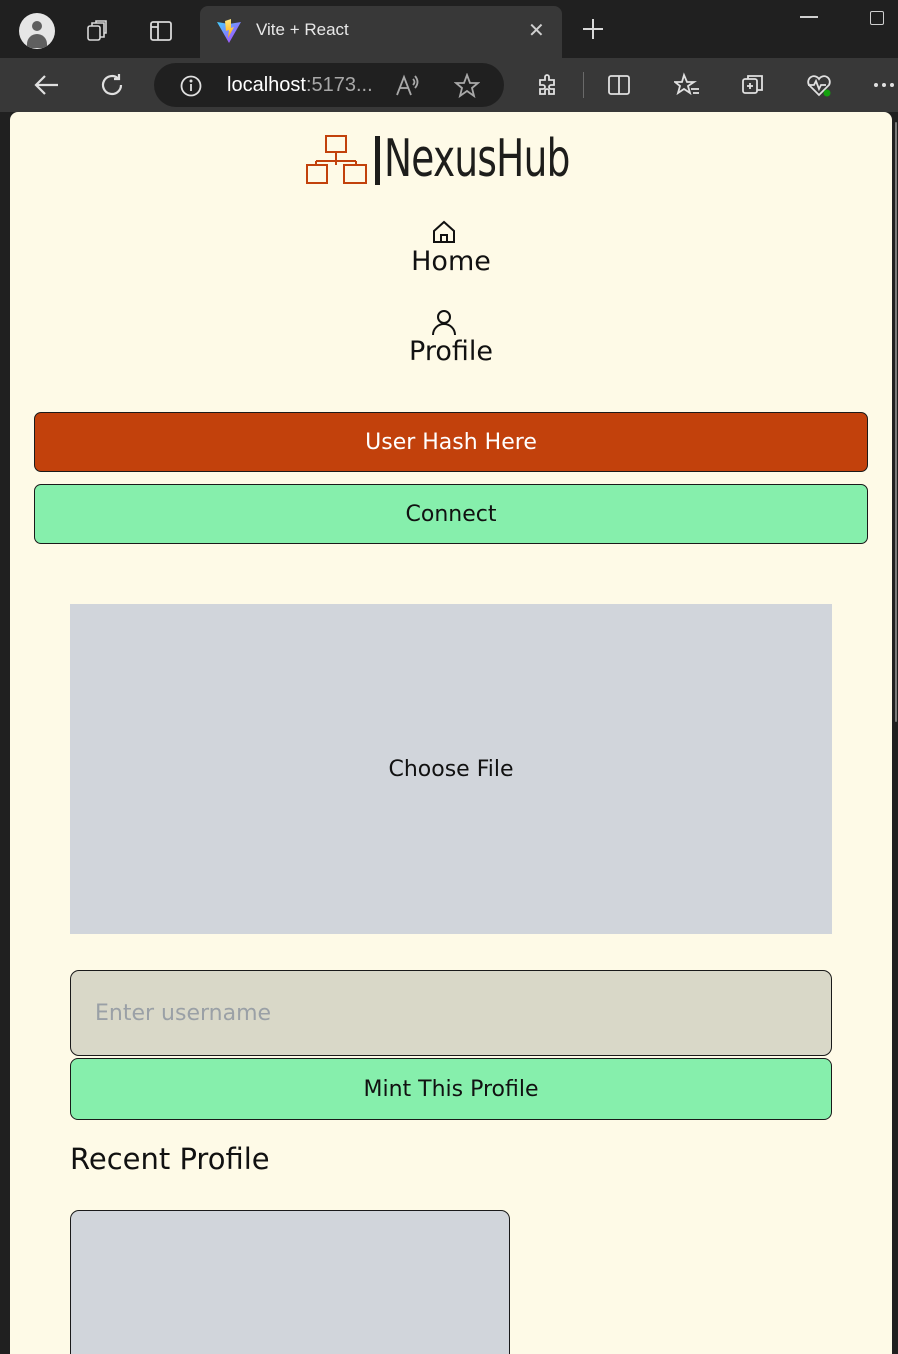 Image resolution: width=898 pixels, height=1354 pixels. I want to click on read-aloud-icon, so click(407, 86).